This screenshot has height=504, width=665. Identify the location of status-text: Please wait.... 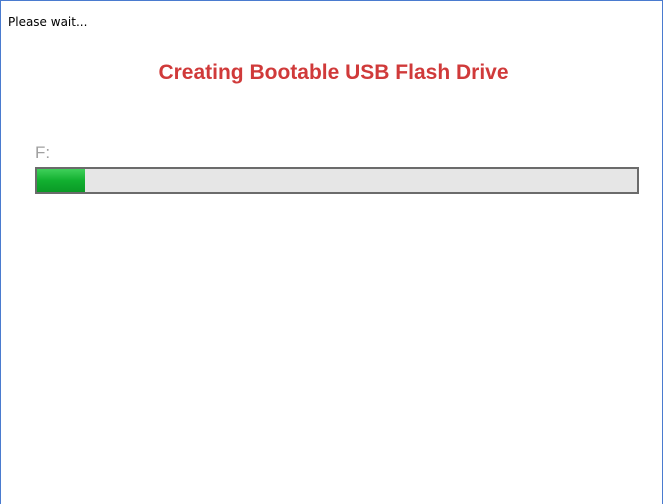
(48, 22).